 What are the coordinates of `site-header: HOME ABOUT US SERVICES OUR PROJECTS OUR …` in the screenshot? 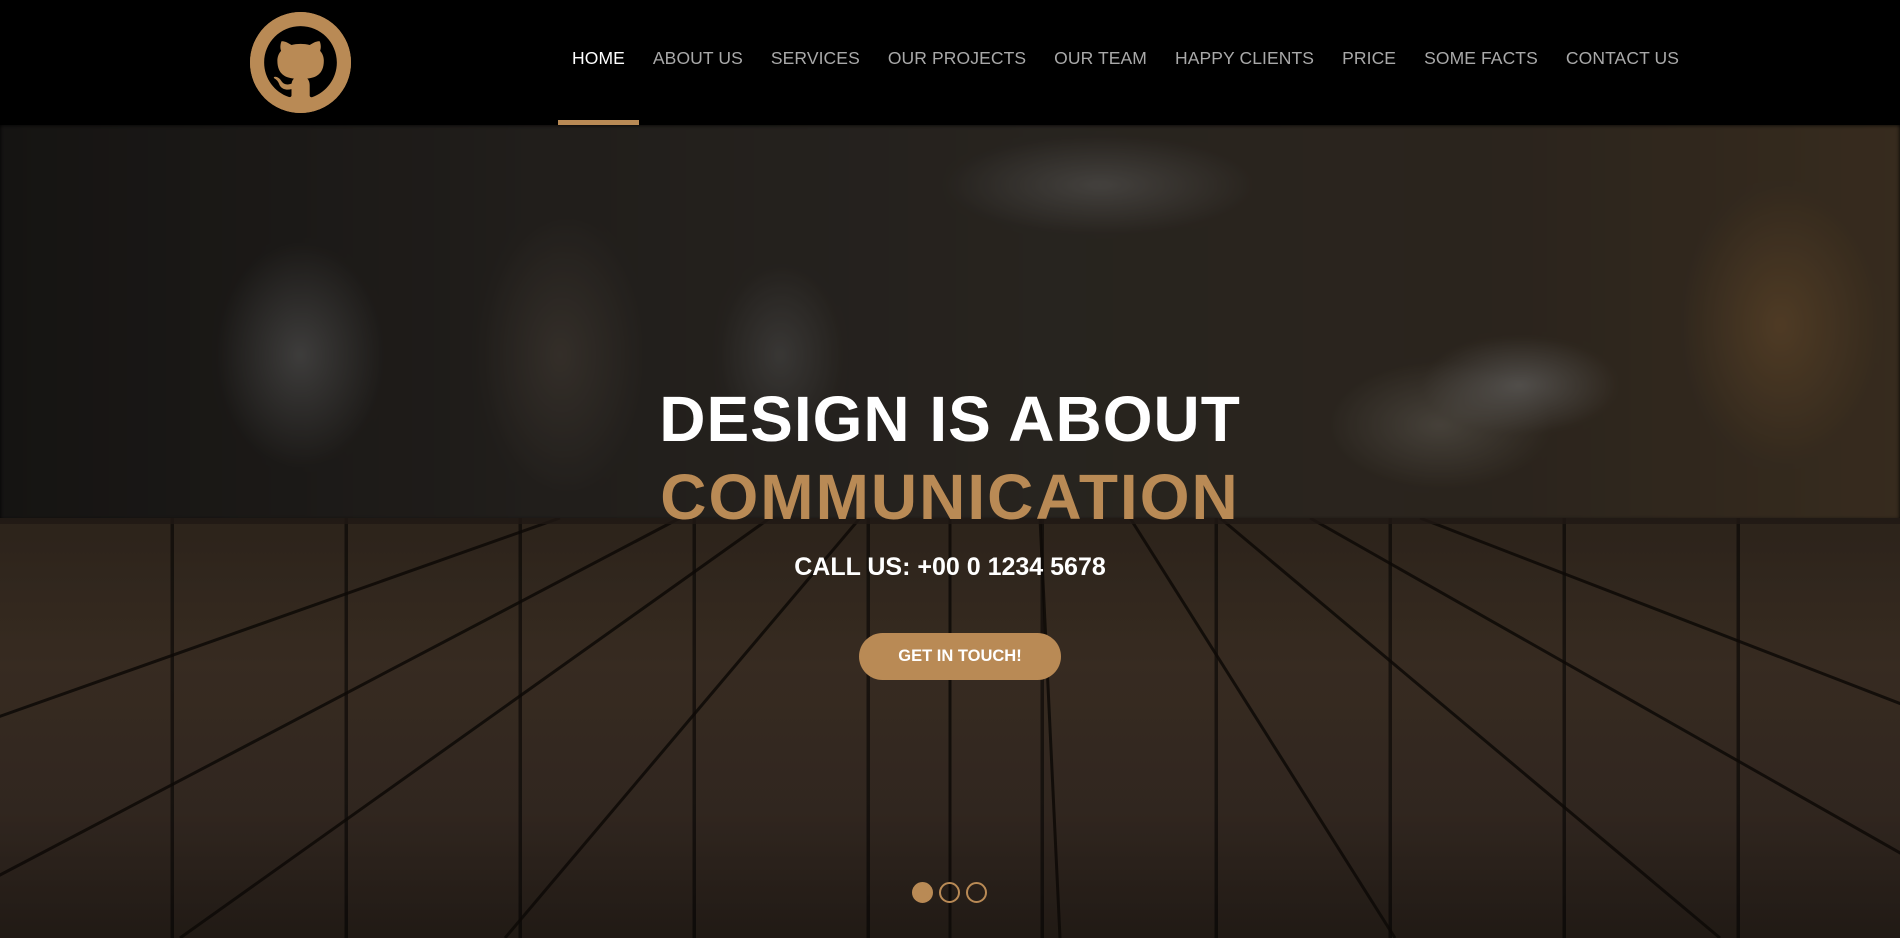 It's located at (950, 62).